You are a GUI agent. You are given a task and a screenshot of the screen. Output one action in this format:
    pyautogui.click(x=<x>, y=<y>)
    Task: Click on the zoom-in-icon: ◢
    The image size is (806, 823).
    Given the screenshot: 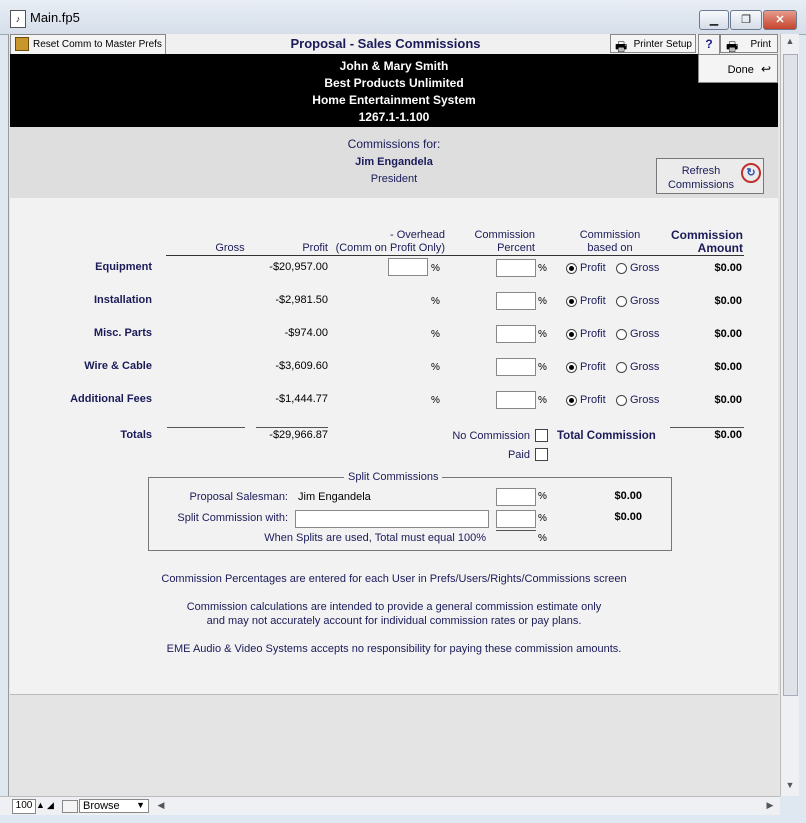 What is the action you would take?
    pyautogui.click(x=52, y=805)
    